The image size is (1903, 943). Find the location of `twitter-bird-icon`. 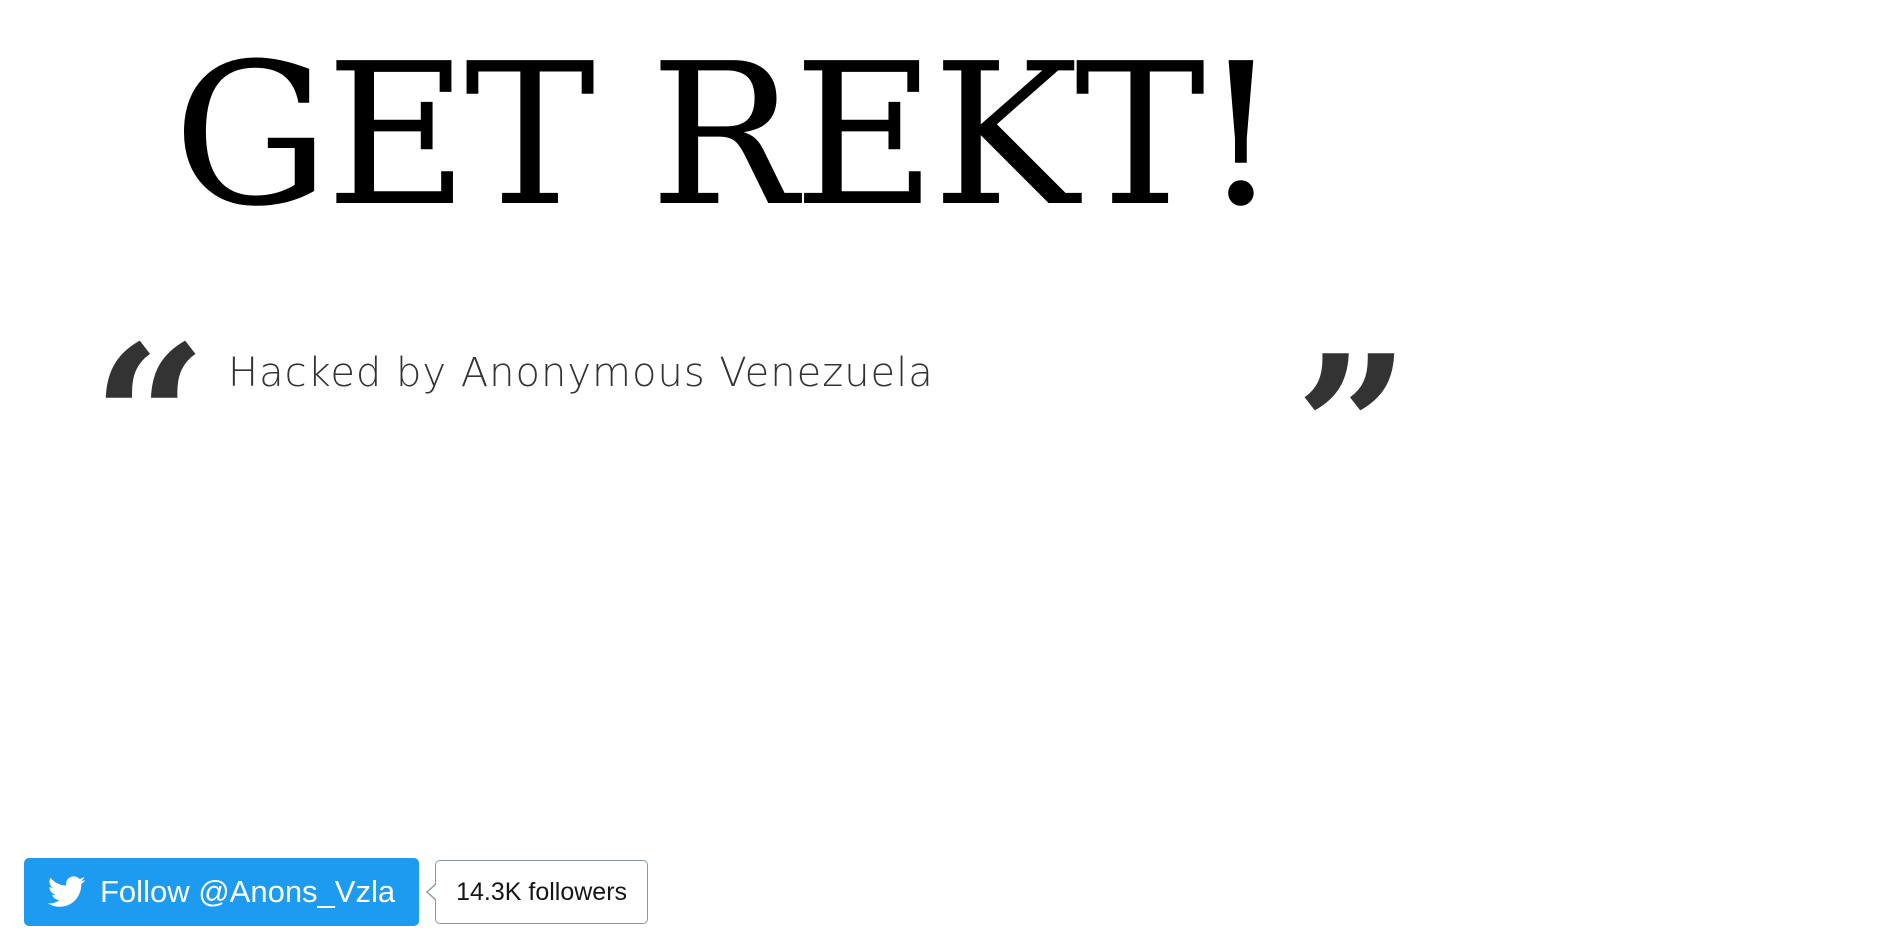

twitter-bird-icon is located at coordinates (67, 891).